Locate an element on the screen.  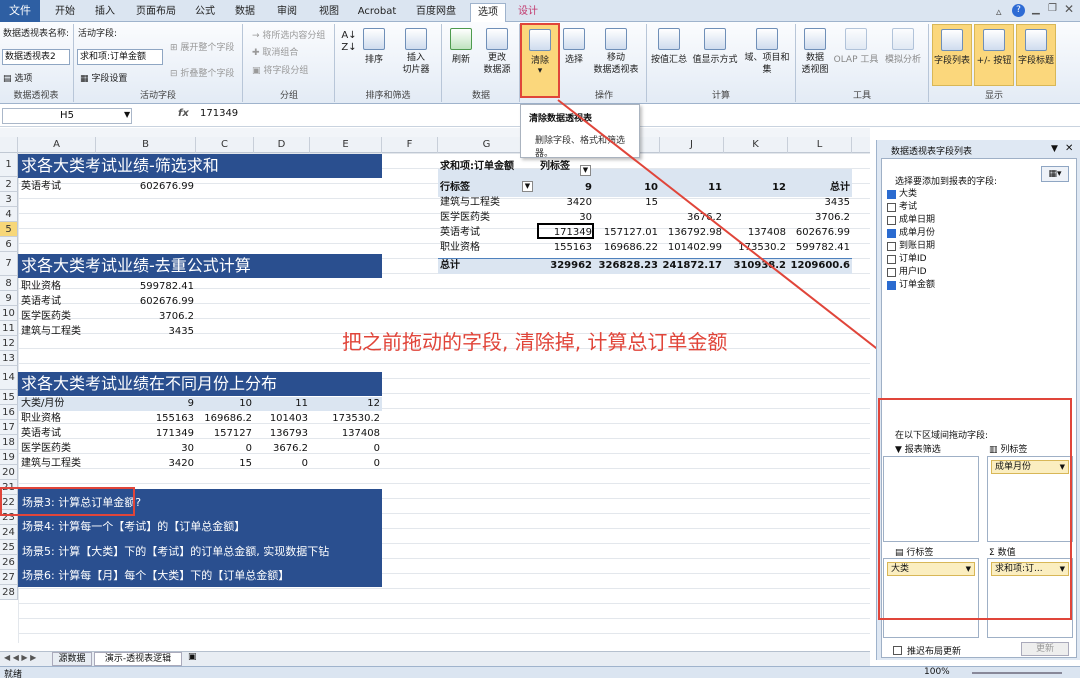
table-cell: 英语考试 is located at coordinates (41, 434).